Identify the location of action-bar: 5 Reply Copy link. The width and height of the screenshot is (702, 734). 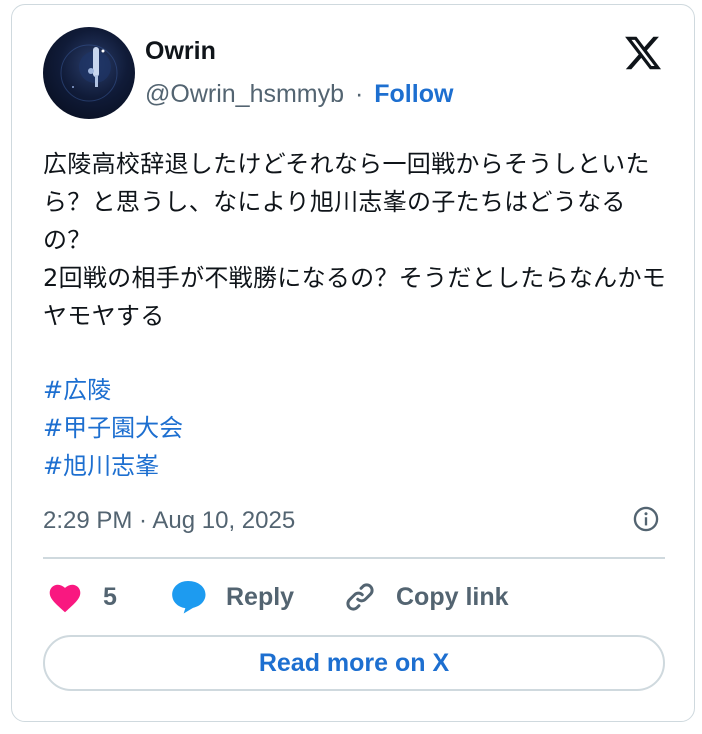
(354, 597).